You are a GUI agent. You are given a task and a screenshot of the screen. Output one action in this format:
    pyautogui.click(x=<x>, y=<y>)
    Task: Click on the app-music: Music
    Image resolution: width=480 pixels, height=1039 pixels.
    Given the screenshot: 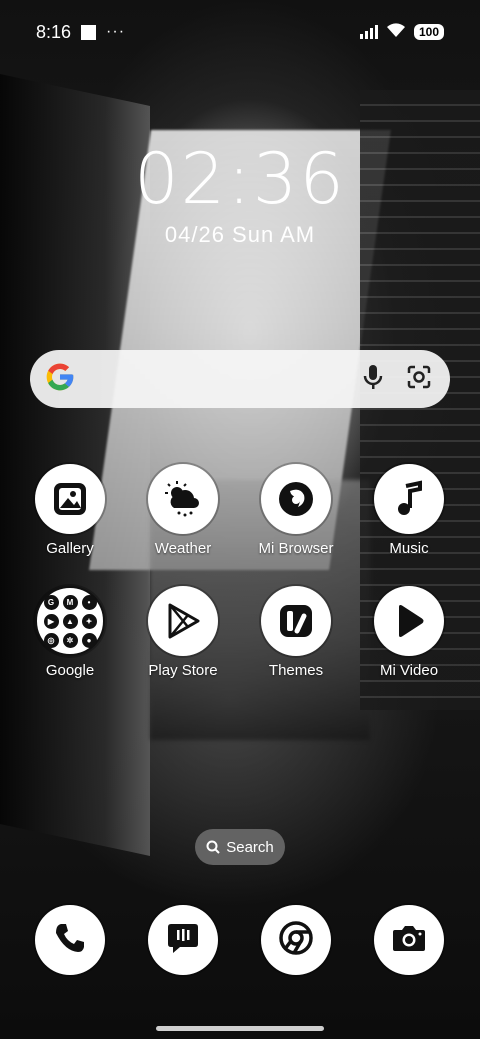 What is the action you would take?
    pyautogui.click(x=409, y=510)
    